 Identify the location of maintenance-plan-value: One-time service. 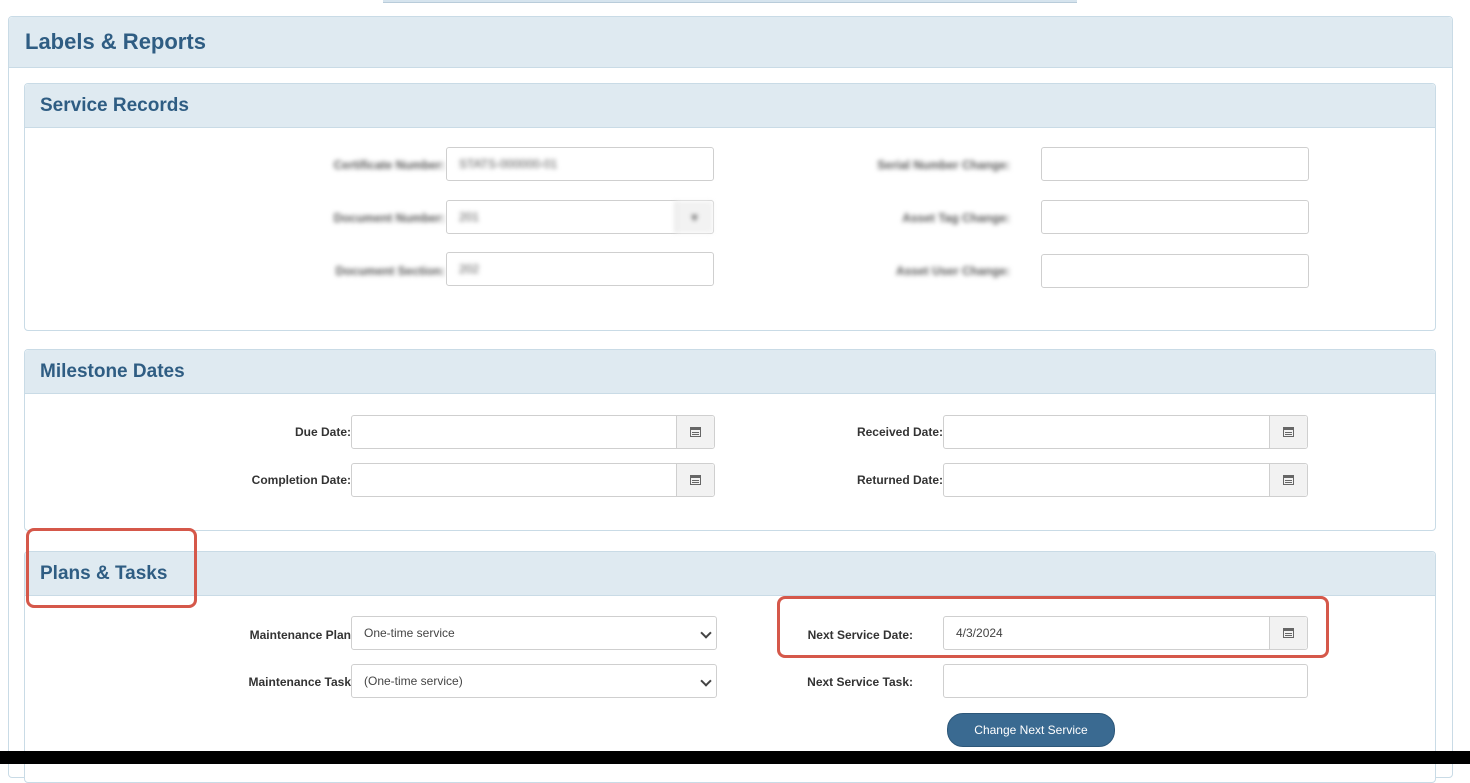
(409, 633).